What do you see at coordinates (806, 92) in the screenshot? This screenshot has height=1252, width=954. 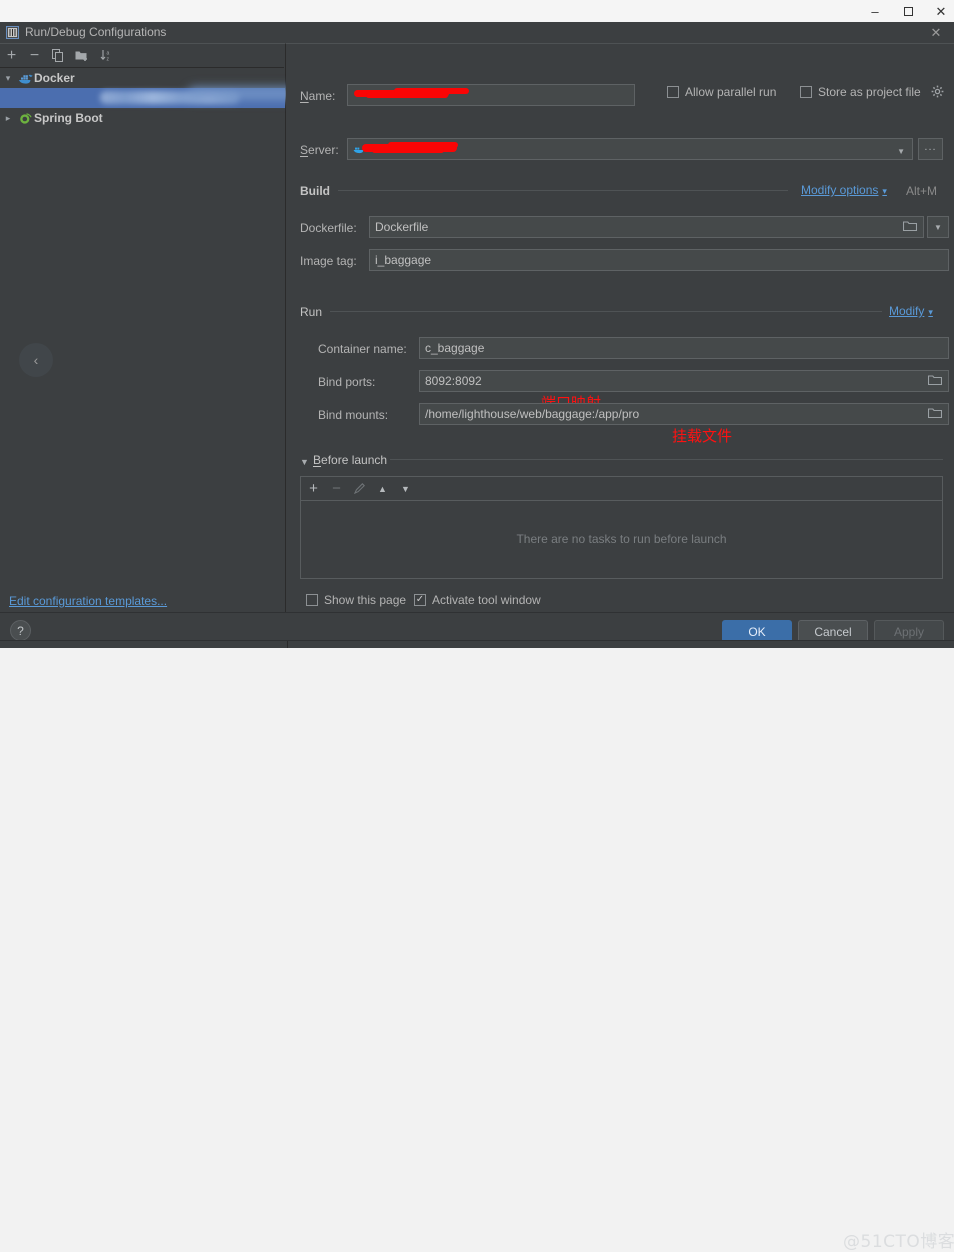 I see `store-as-project-file-box` at bounding box center [806, 92].